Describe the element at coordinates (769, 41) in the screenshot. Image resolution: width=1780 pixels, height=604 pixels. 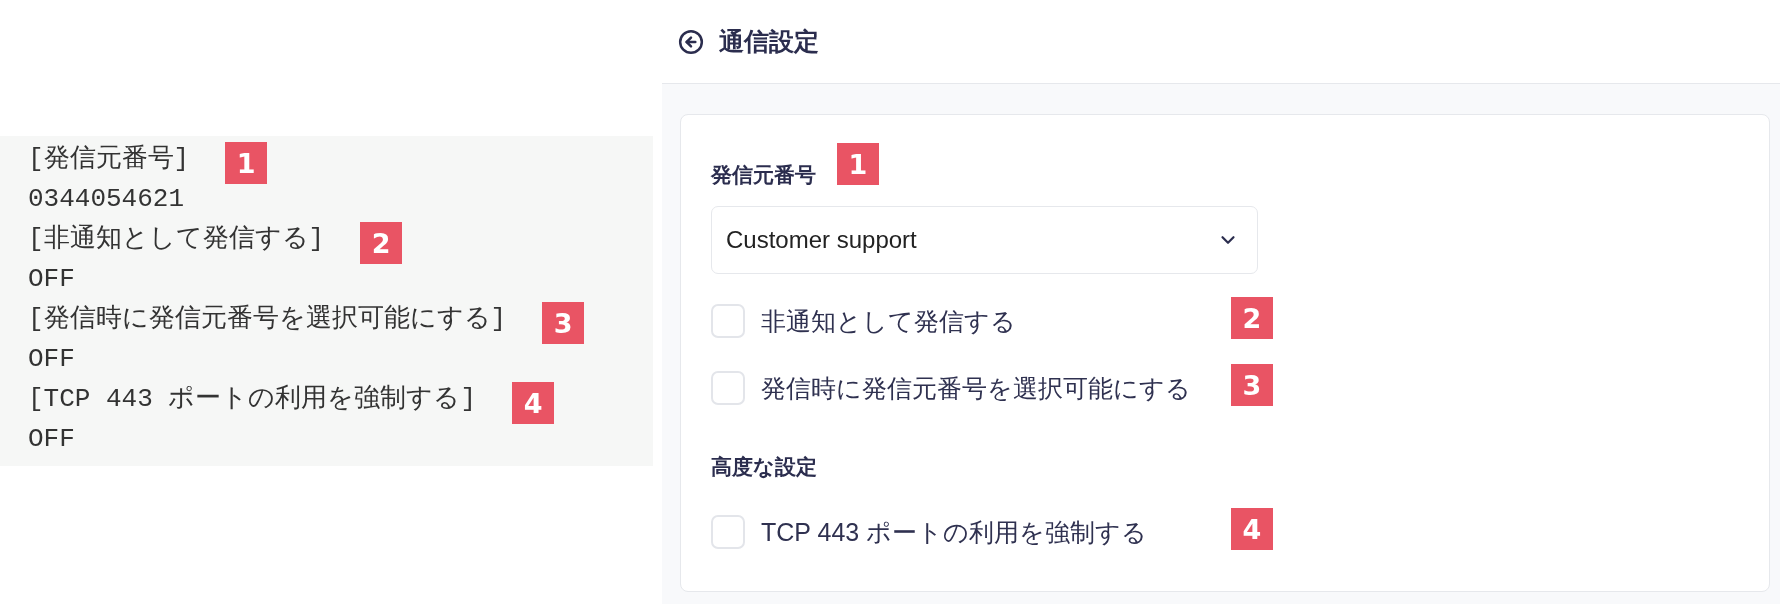
I see `page-title: 通信設定` at that location.